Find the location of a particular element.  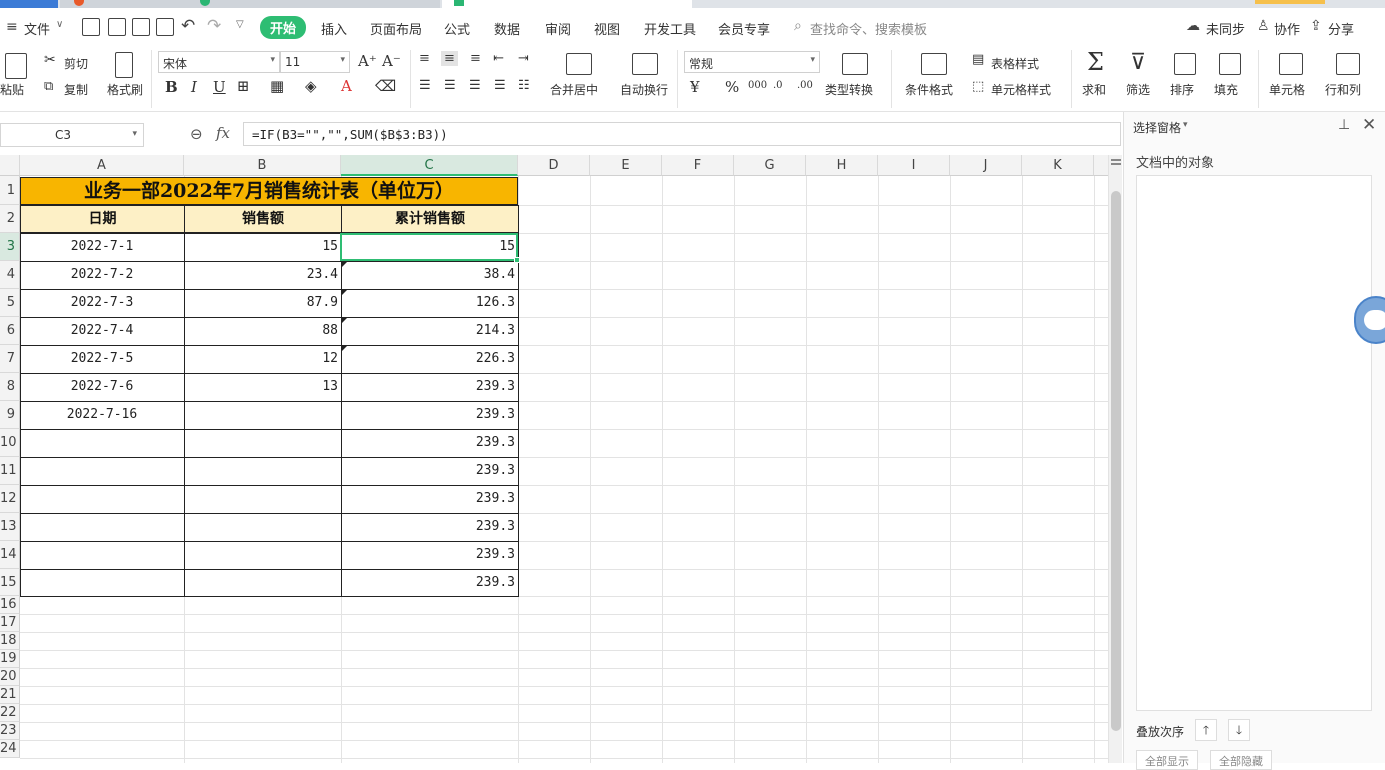

row-header-24: 24 is located at coordinates (10, 749).